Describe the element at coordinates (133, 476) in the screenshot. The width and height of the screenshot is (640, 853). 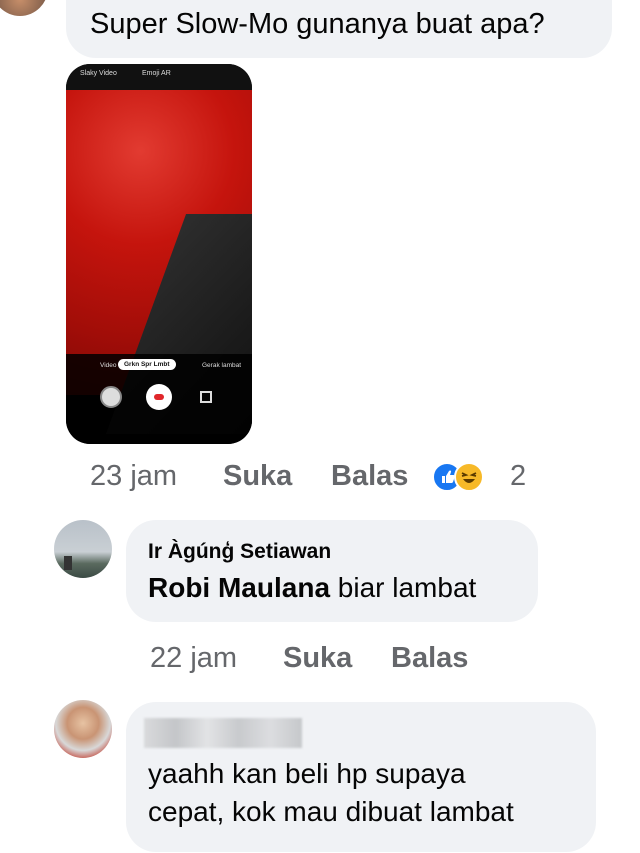
I see `comment-time: 23 jam` at that location.